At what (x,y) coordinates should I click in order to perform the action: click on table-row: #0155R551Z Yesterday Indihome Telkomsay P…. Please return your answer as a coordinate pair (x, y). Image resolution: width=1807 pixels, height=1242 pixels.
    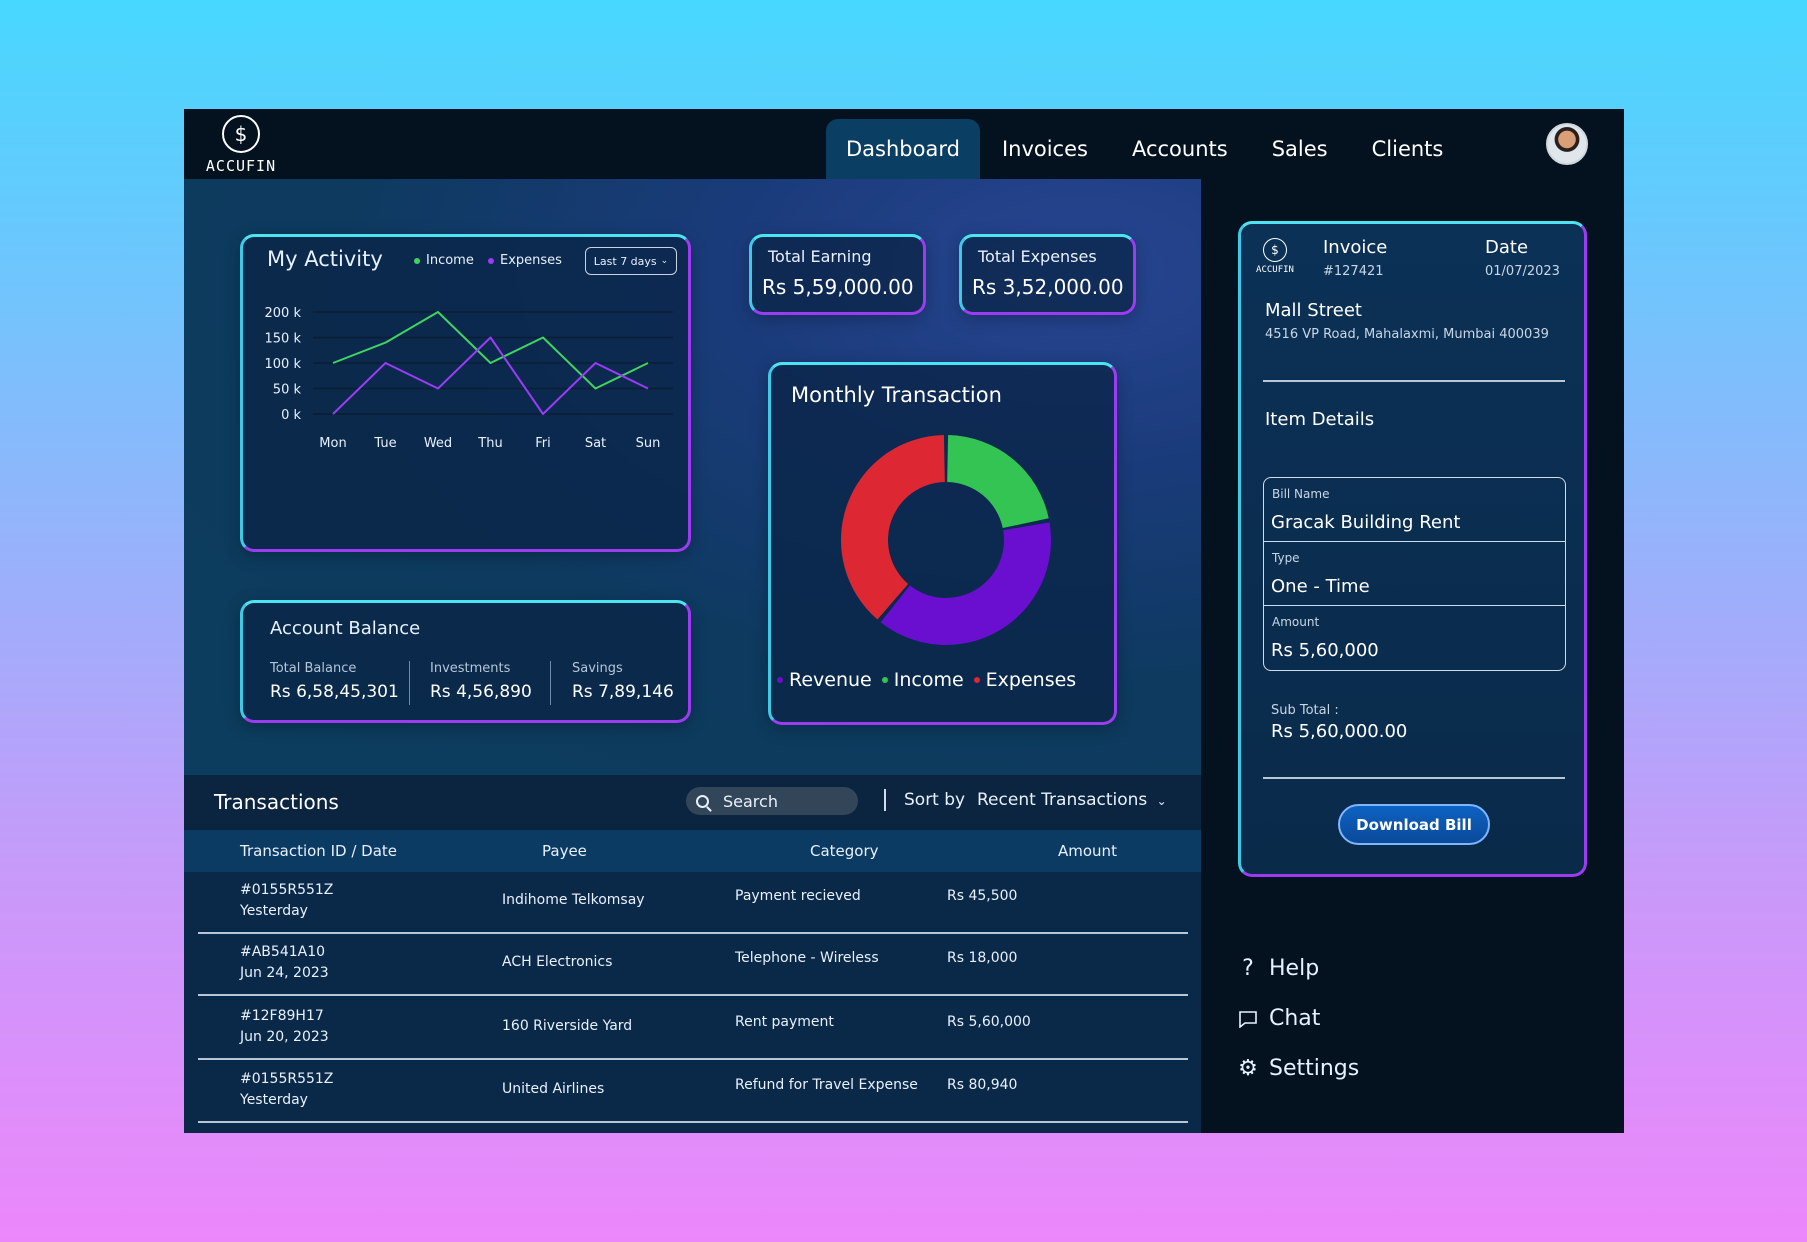
    Looking at the image, I should click on (693, 903).